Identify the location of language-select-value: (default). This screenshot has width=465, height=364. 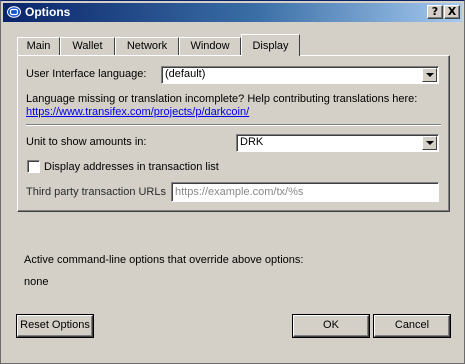
(185, 74).